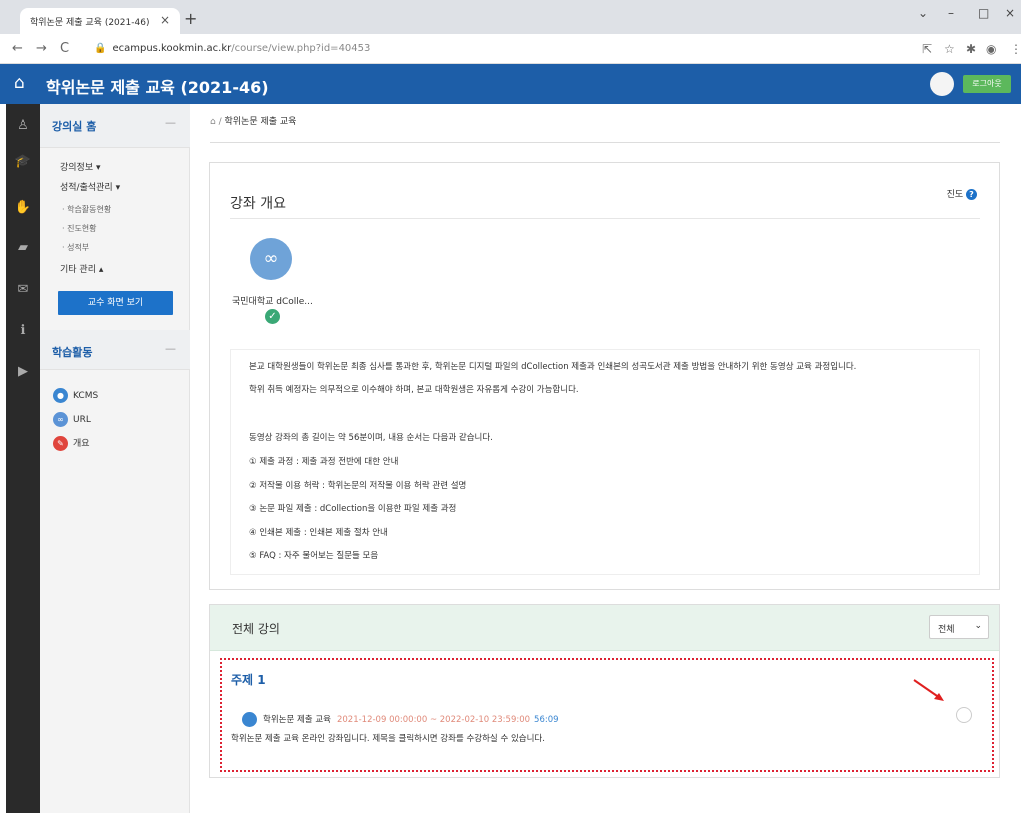 The height and width of the screenshot is (813, 1021). What do you see at coordinates (297, 720) in the screenshot?
I see `lecture-title: 학위논문 제출 교육` at bounding box center [297, 720].